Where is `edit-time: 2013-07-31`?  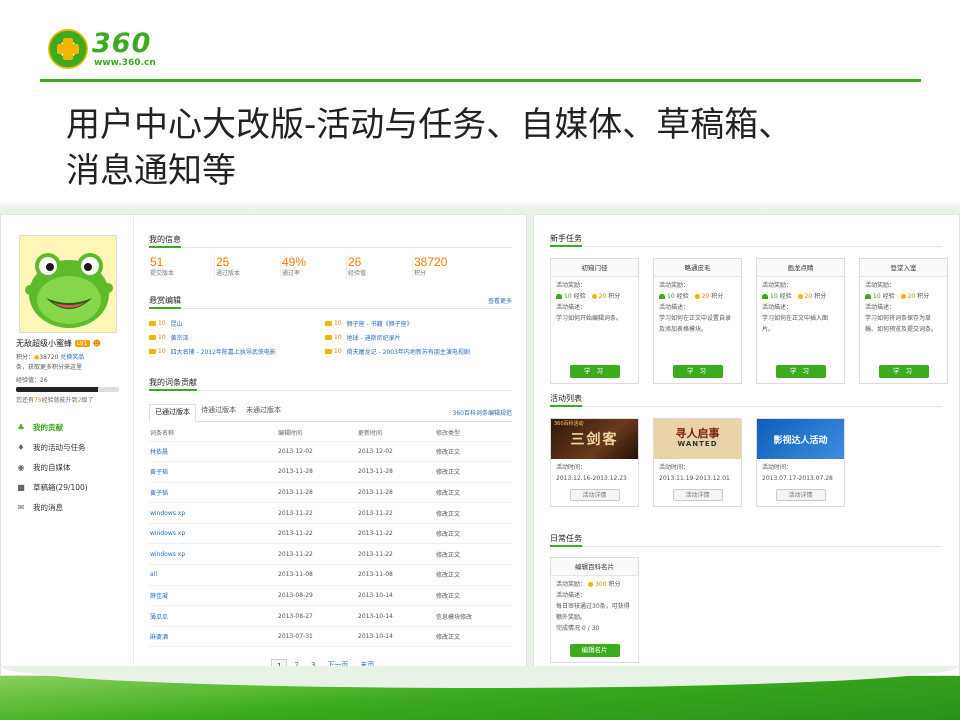 edit-time: 2013-07-31 is located at coordinates (317, 637).